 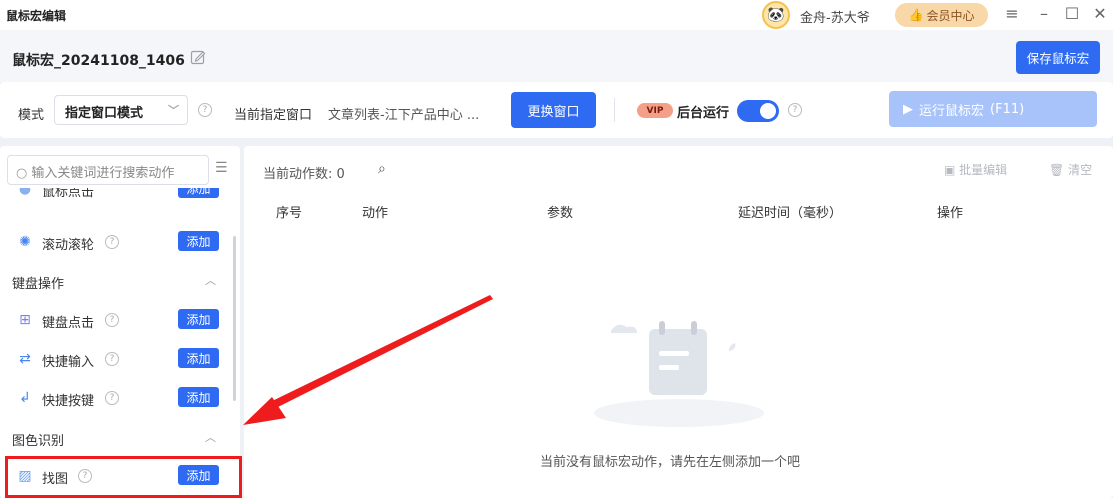 What do you see at coordinates (368, 360) in the screenshot?
I see `annotation-arrow` at bounding box center [368, 360].